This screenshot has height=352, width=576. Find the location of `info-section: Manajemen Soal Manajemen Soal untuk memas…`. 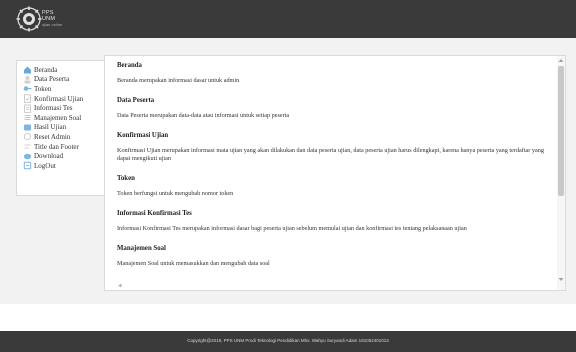

info-section: Manajemen Soal Manajemen Soal untuk memas… is located at coordinates (336, 256).